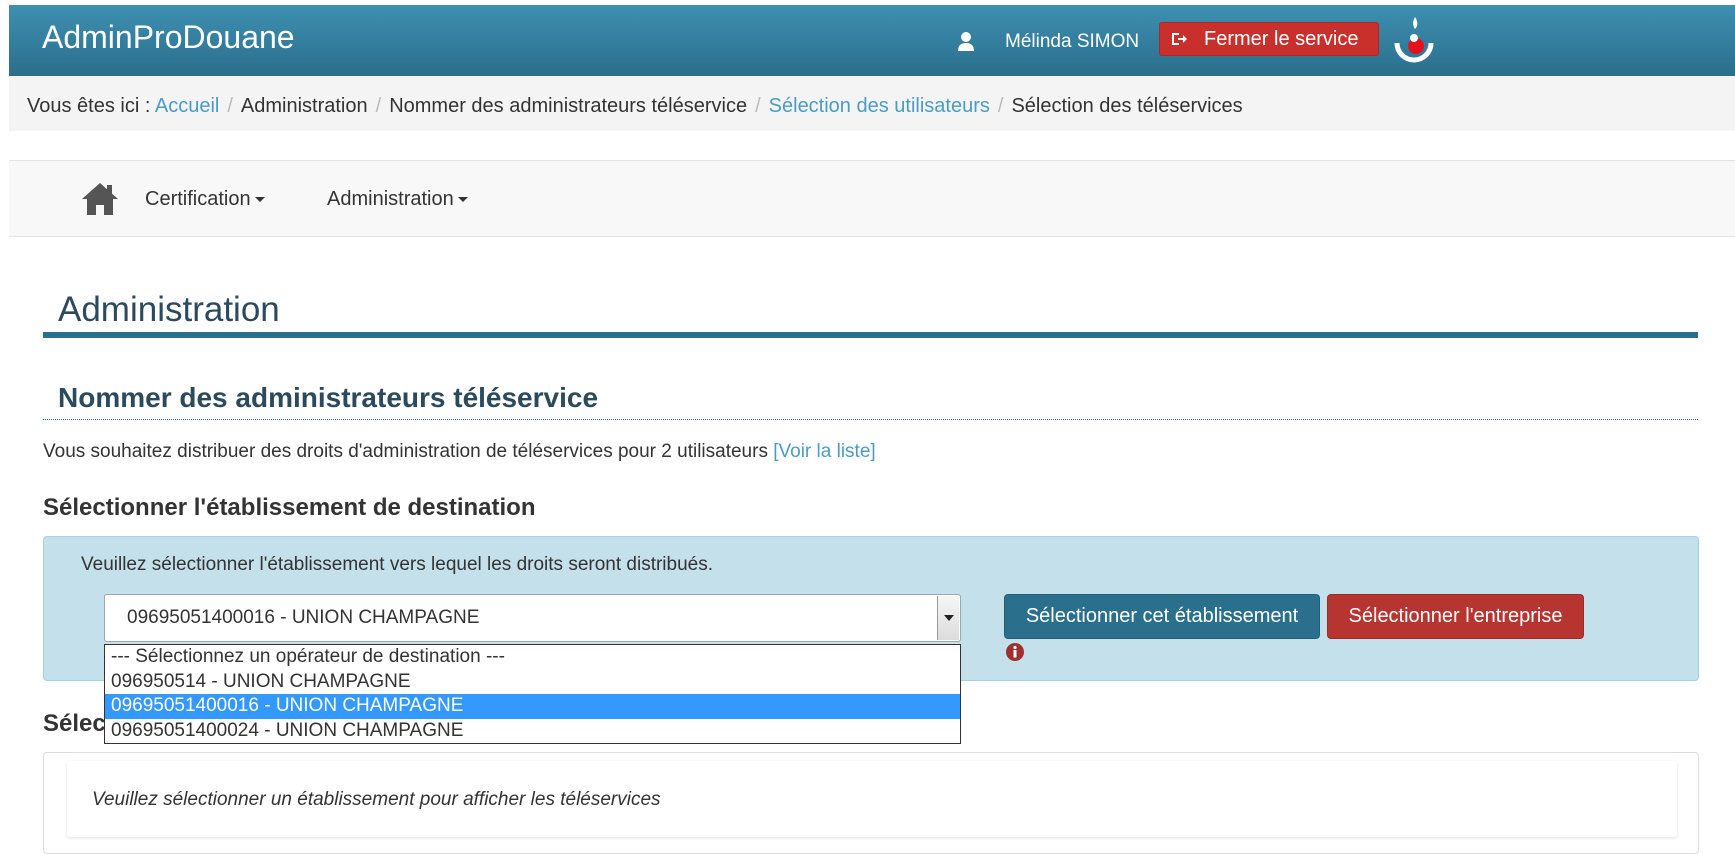 The width and height of the screenshot is (1735, 854). I want to click on select-establishment-button: Sélectionner cet établissement, so click(1162, 616).